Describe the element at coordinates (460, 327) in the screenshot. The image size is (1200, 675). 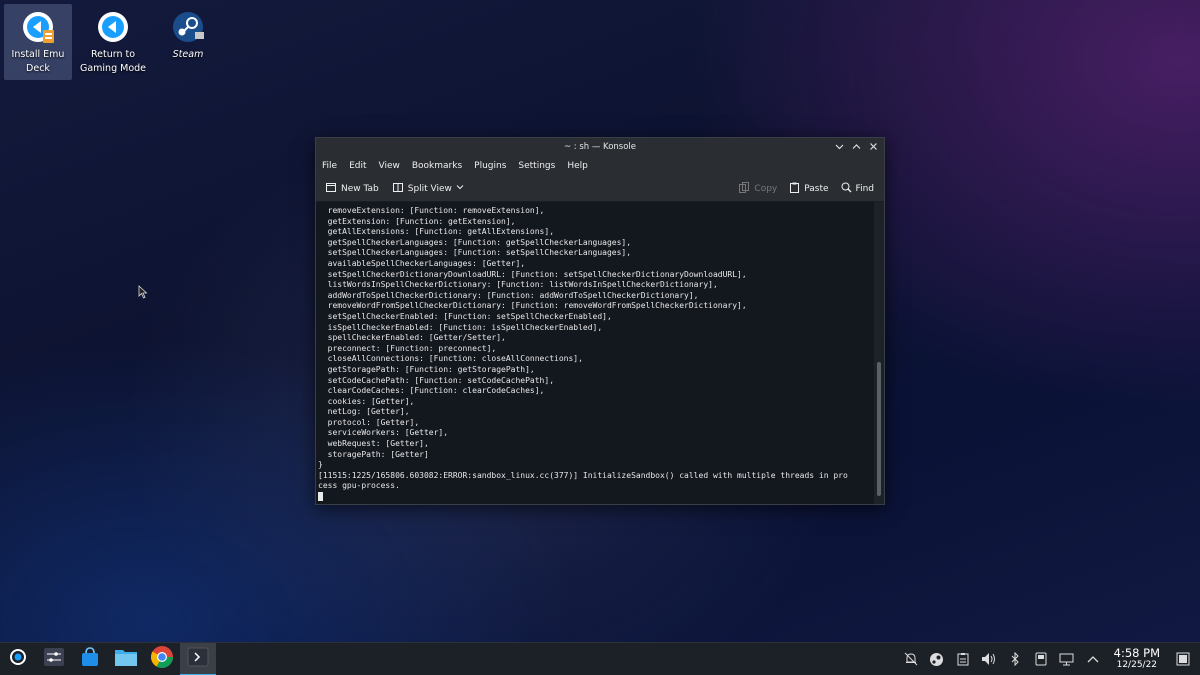
I see `terminal-line: isSpellCheckerEnabled: [Function` at that location.